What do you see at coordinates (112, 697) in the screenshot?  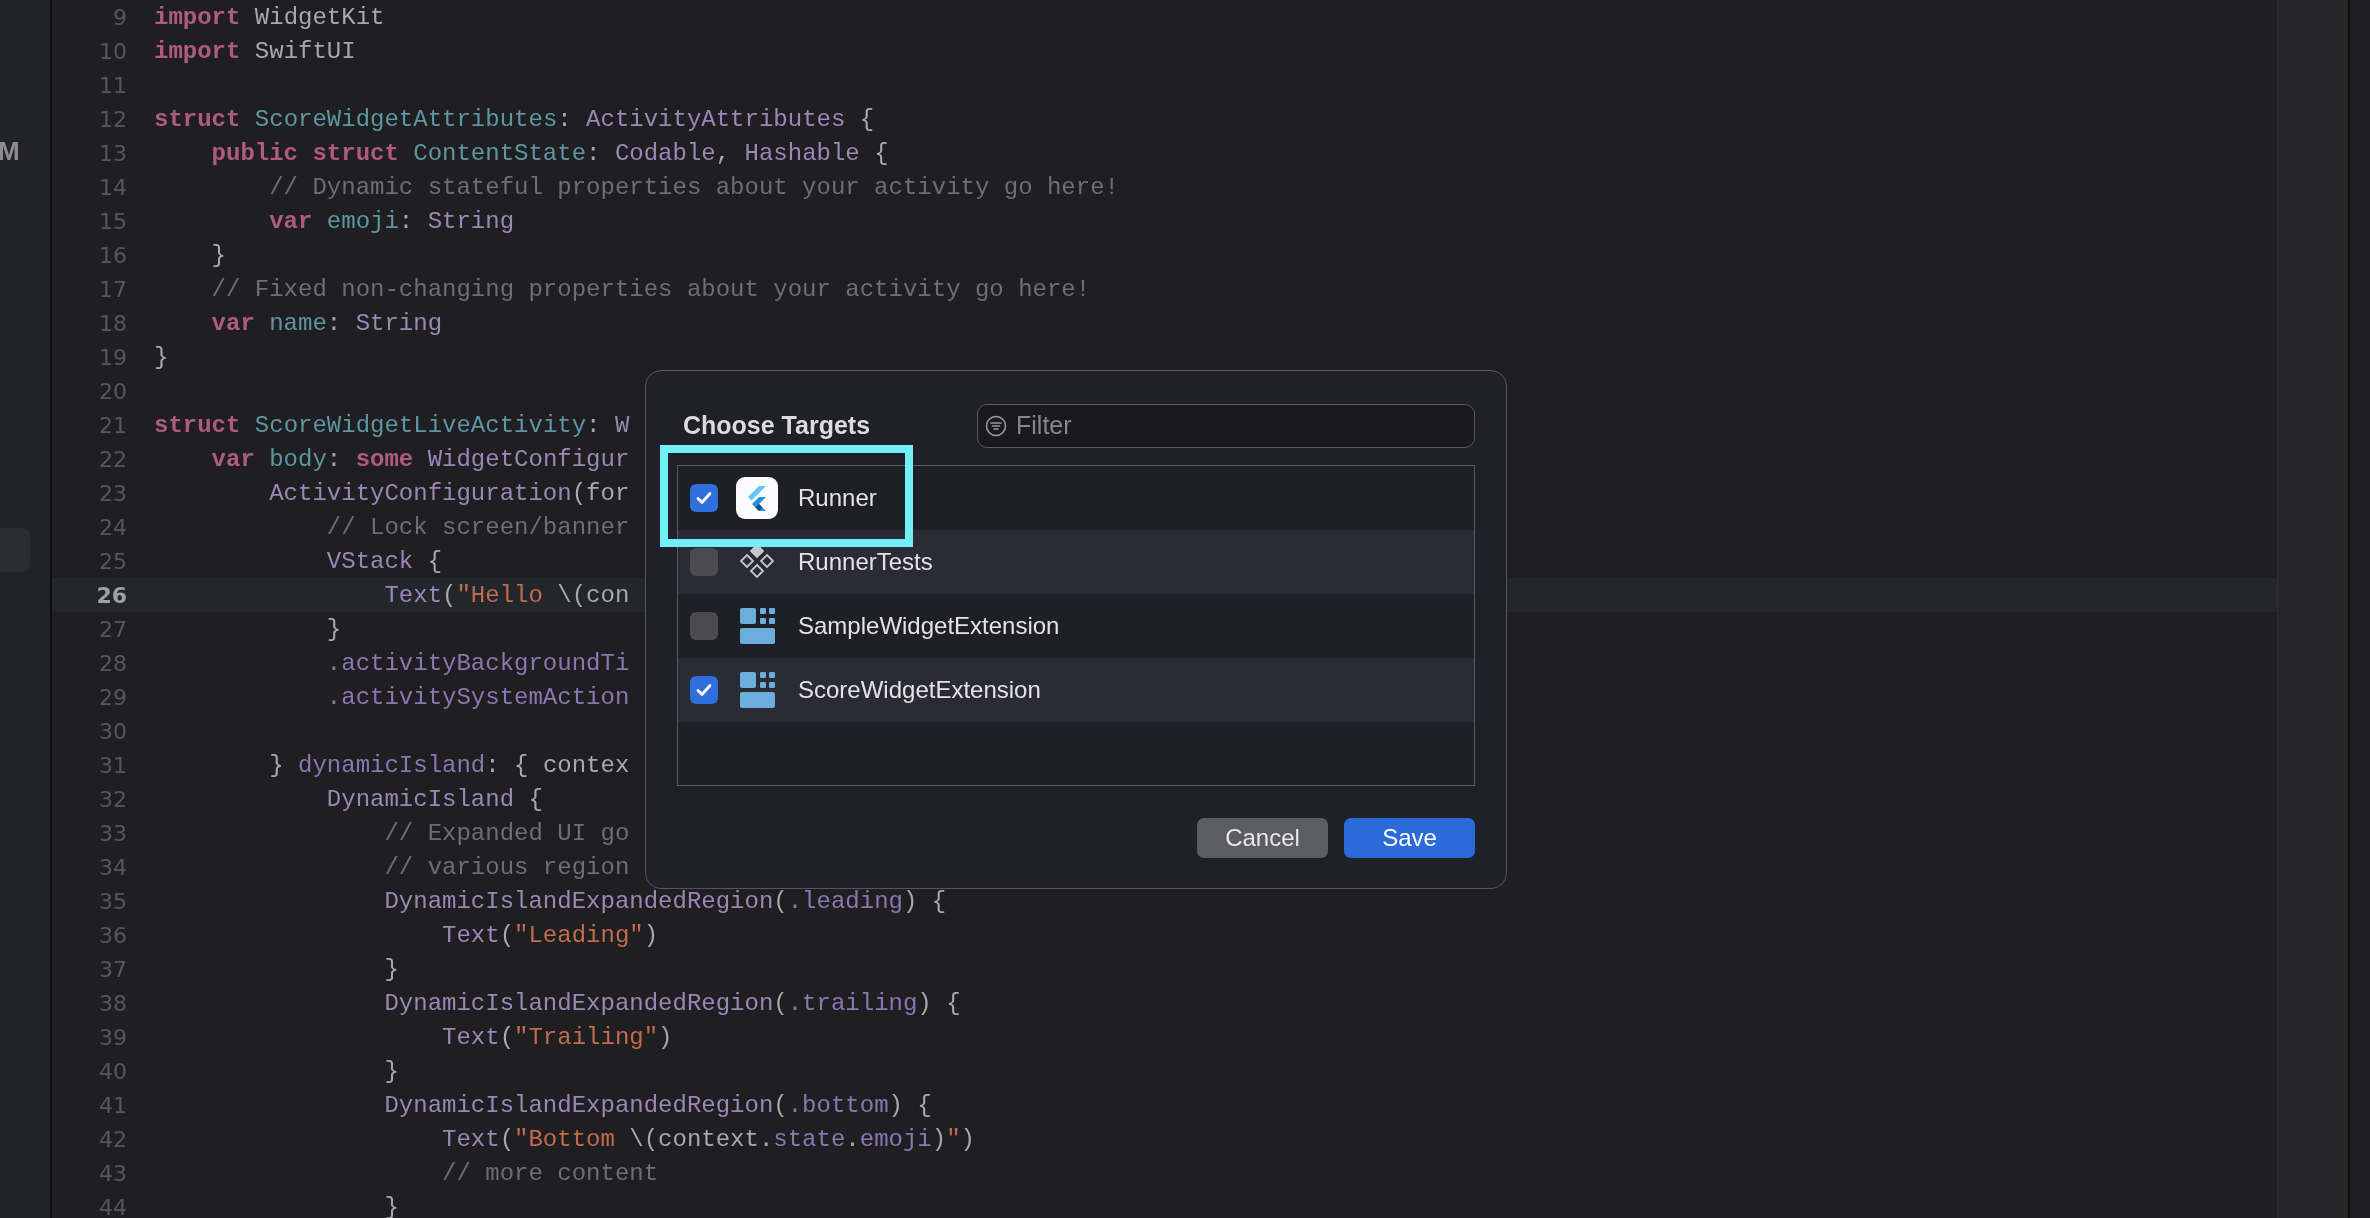 I see `line-number: 29` at bounding box center [112, 697].